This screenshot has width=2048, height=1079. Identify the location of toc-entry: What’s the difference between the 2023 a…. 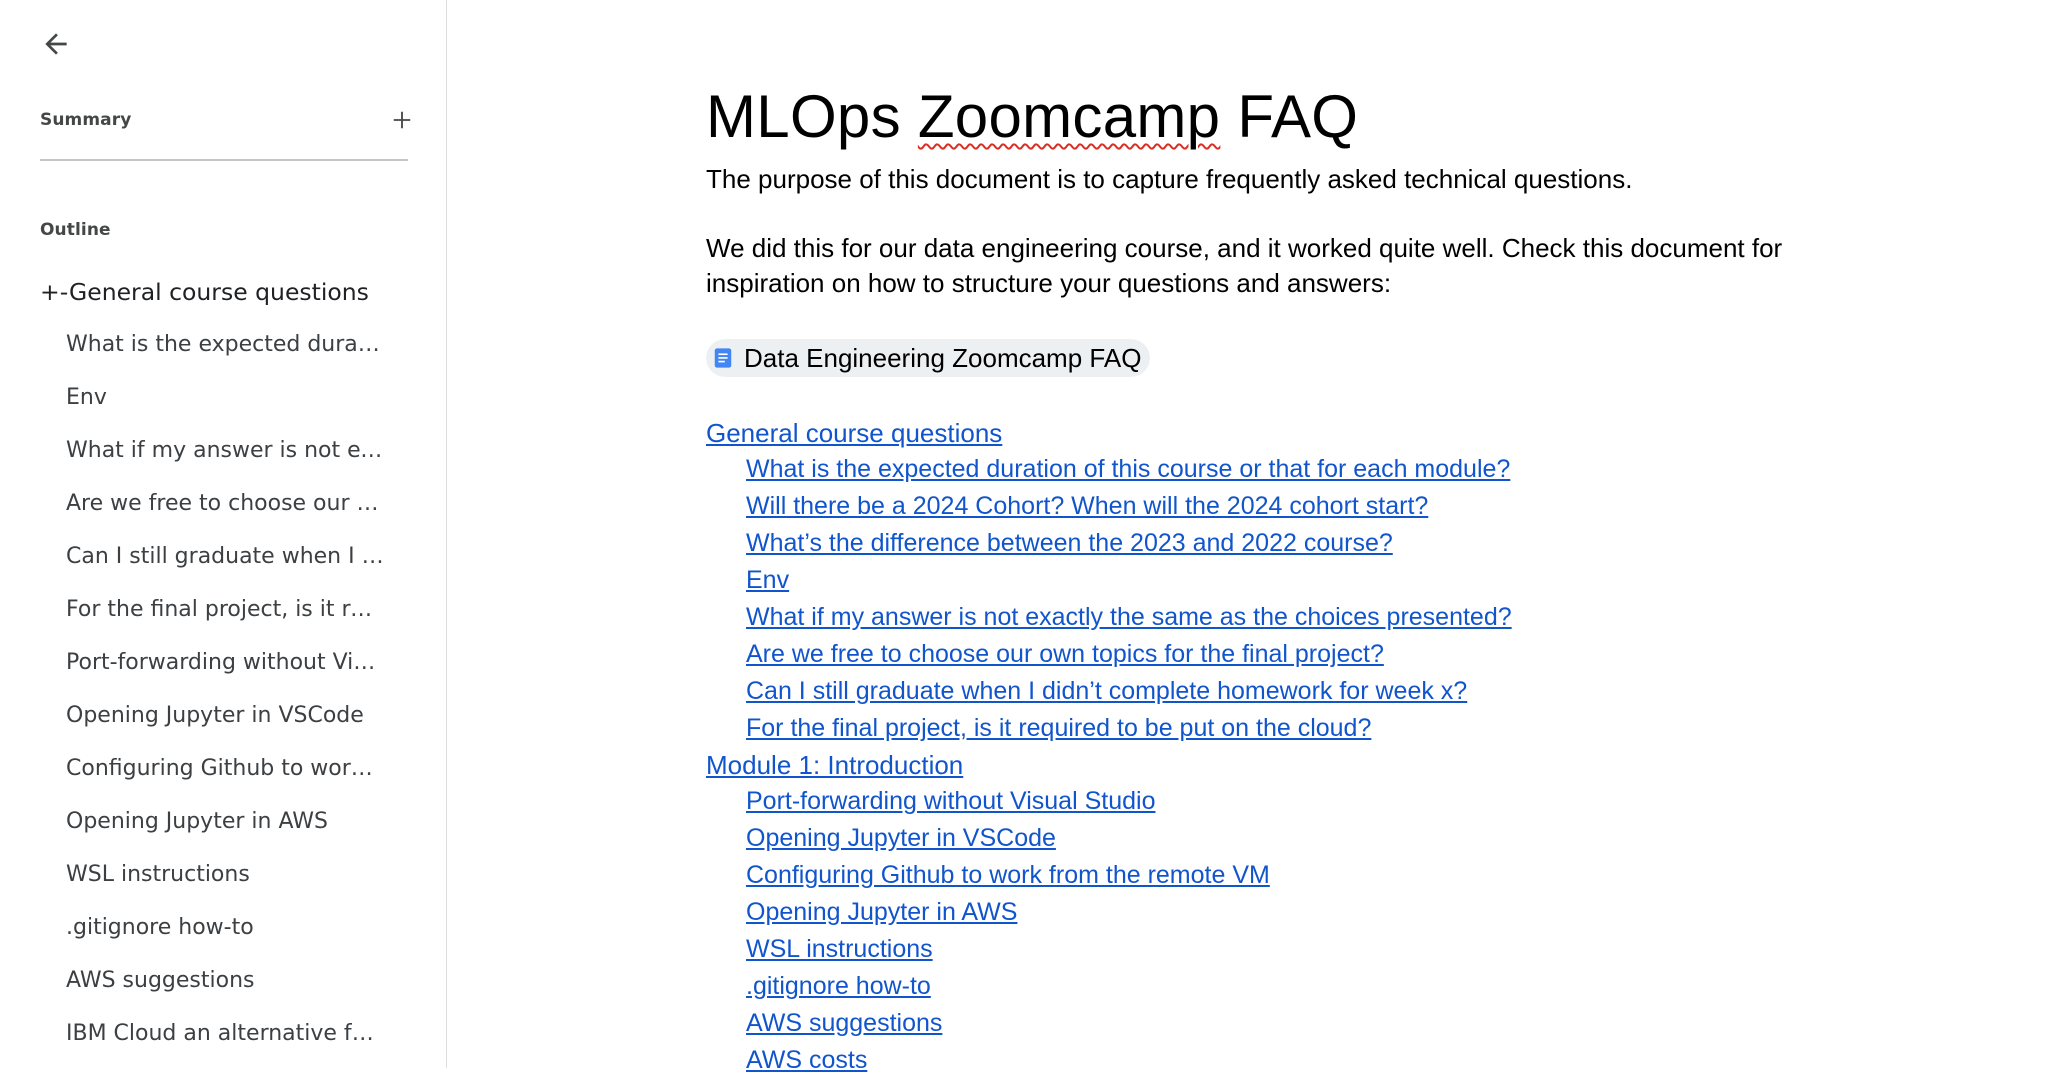
(1306, 543).